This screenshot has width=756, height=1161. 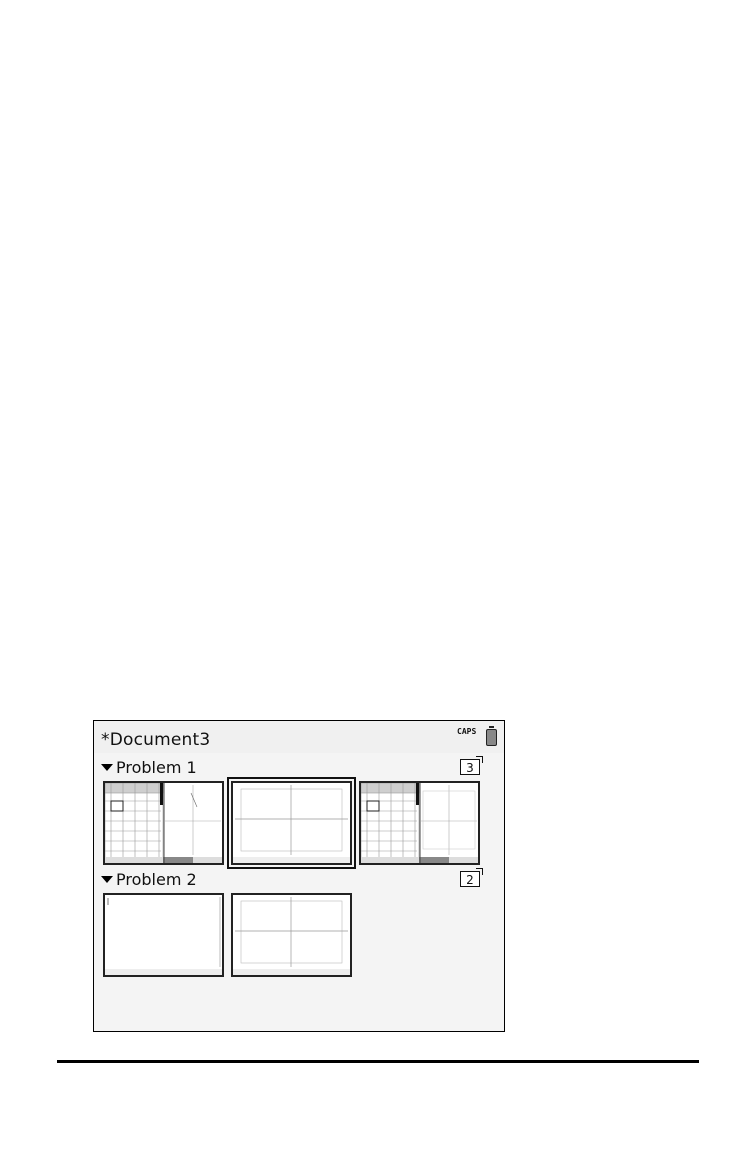 What do you see at coordinates (299, 737) in the screenshot?
I see `title-bar: *Document3 CAPS` at bounding box center [299, 737].